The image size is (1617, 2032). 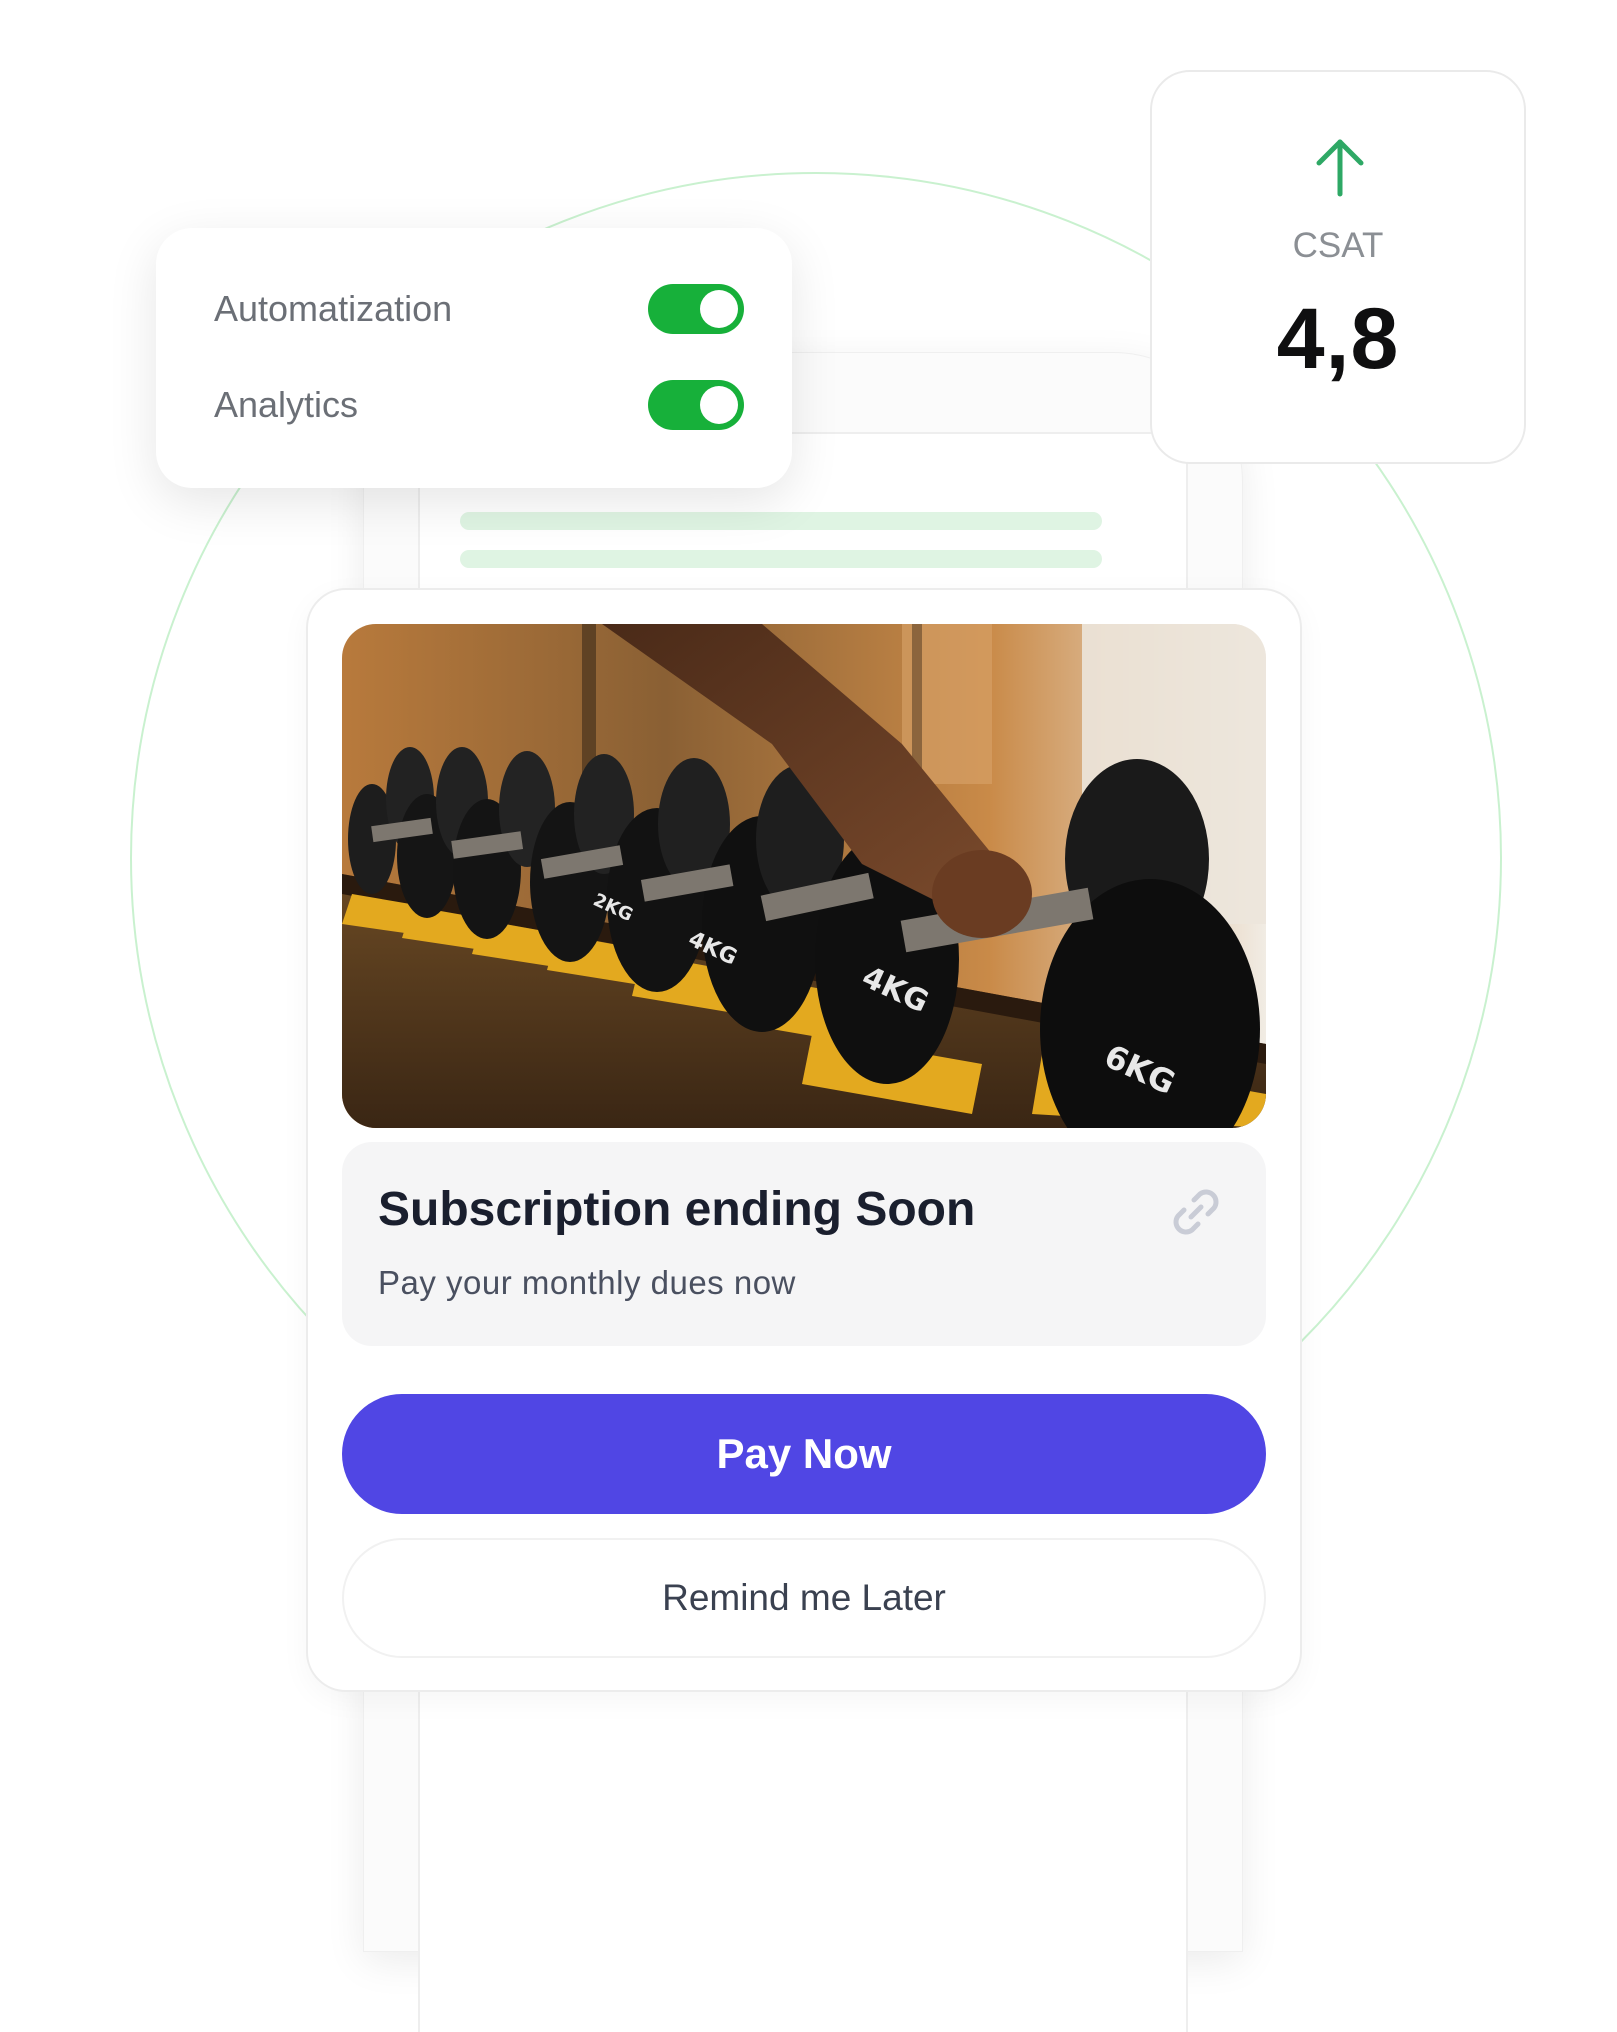 I want to click on gym-dumbbells-photo: 4KG 4KG 6KG 2KG, so click(x=804, y=876).